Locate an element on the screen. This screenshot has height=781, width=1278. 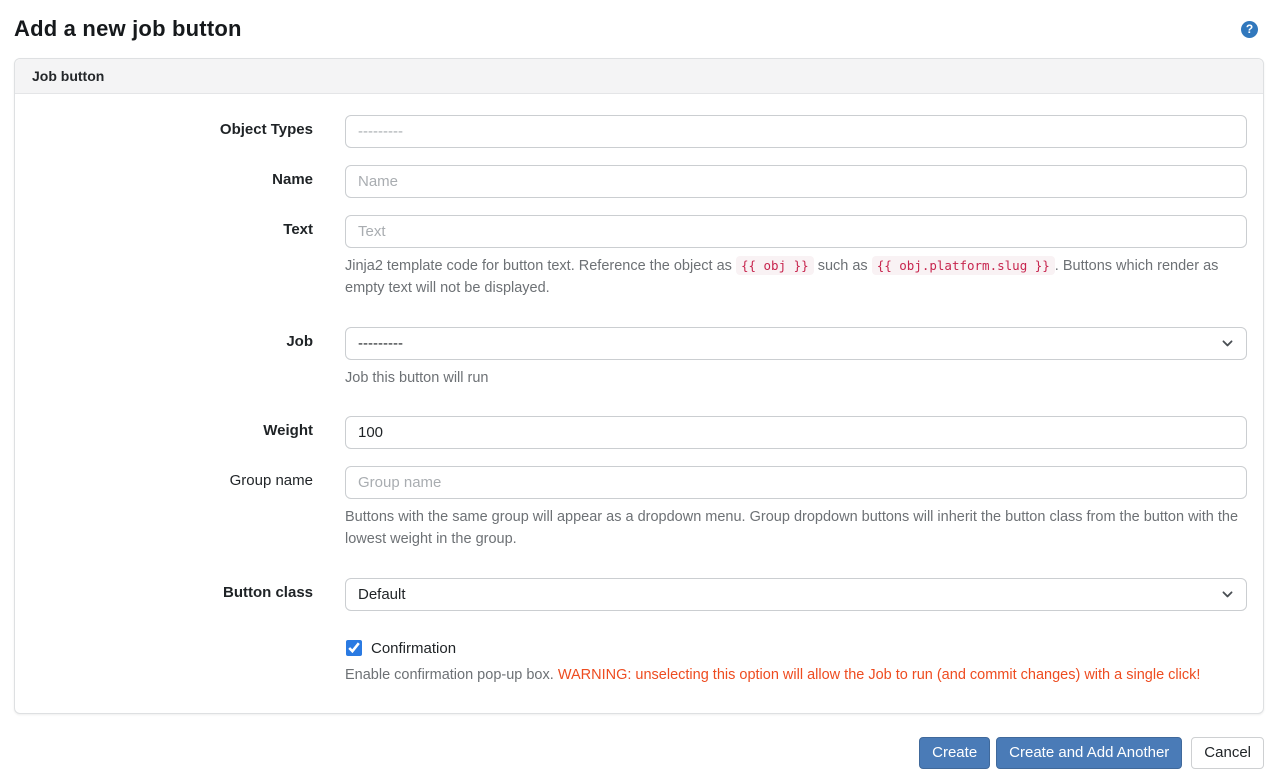
cancel-button: Cancel is located at coordinates (1227, 753).